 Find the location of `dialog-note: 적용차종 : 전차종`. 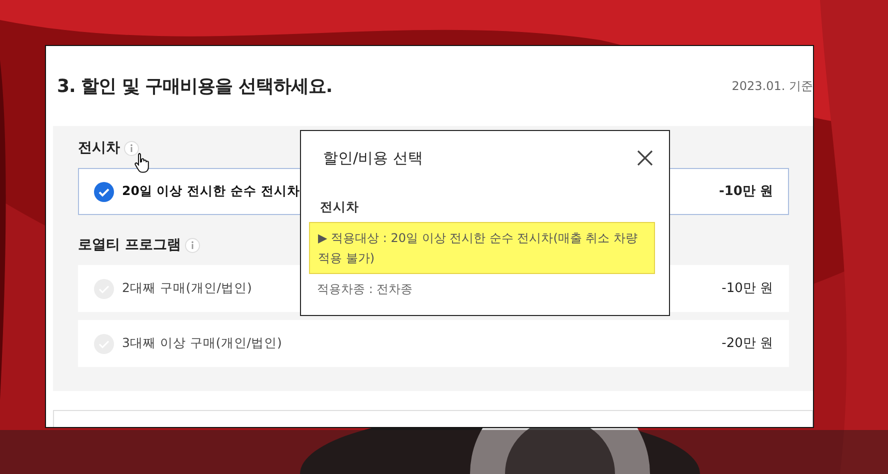

dialog-note: 적용차종 : 전차종 is located at coordinates (365, 289).